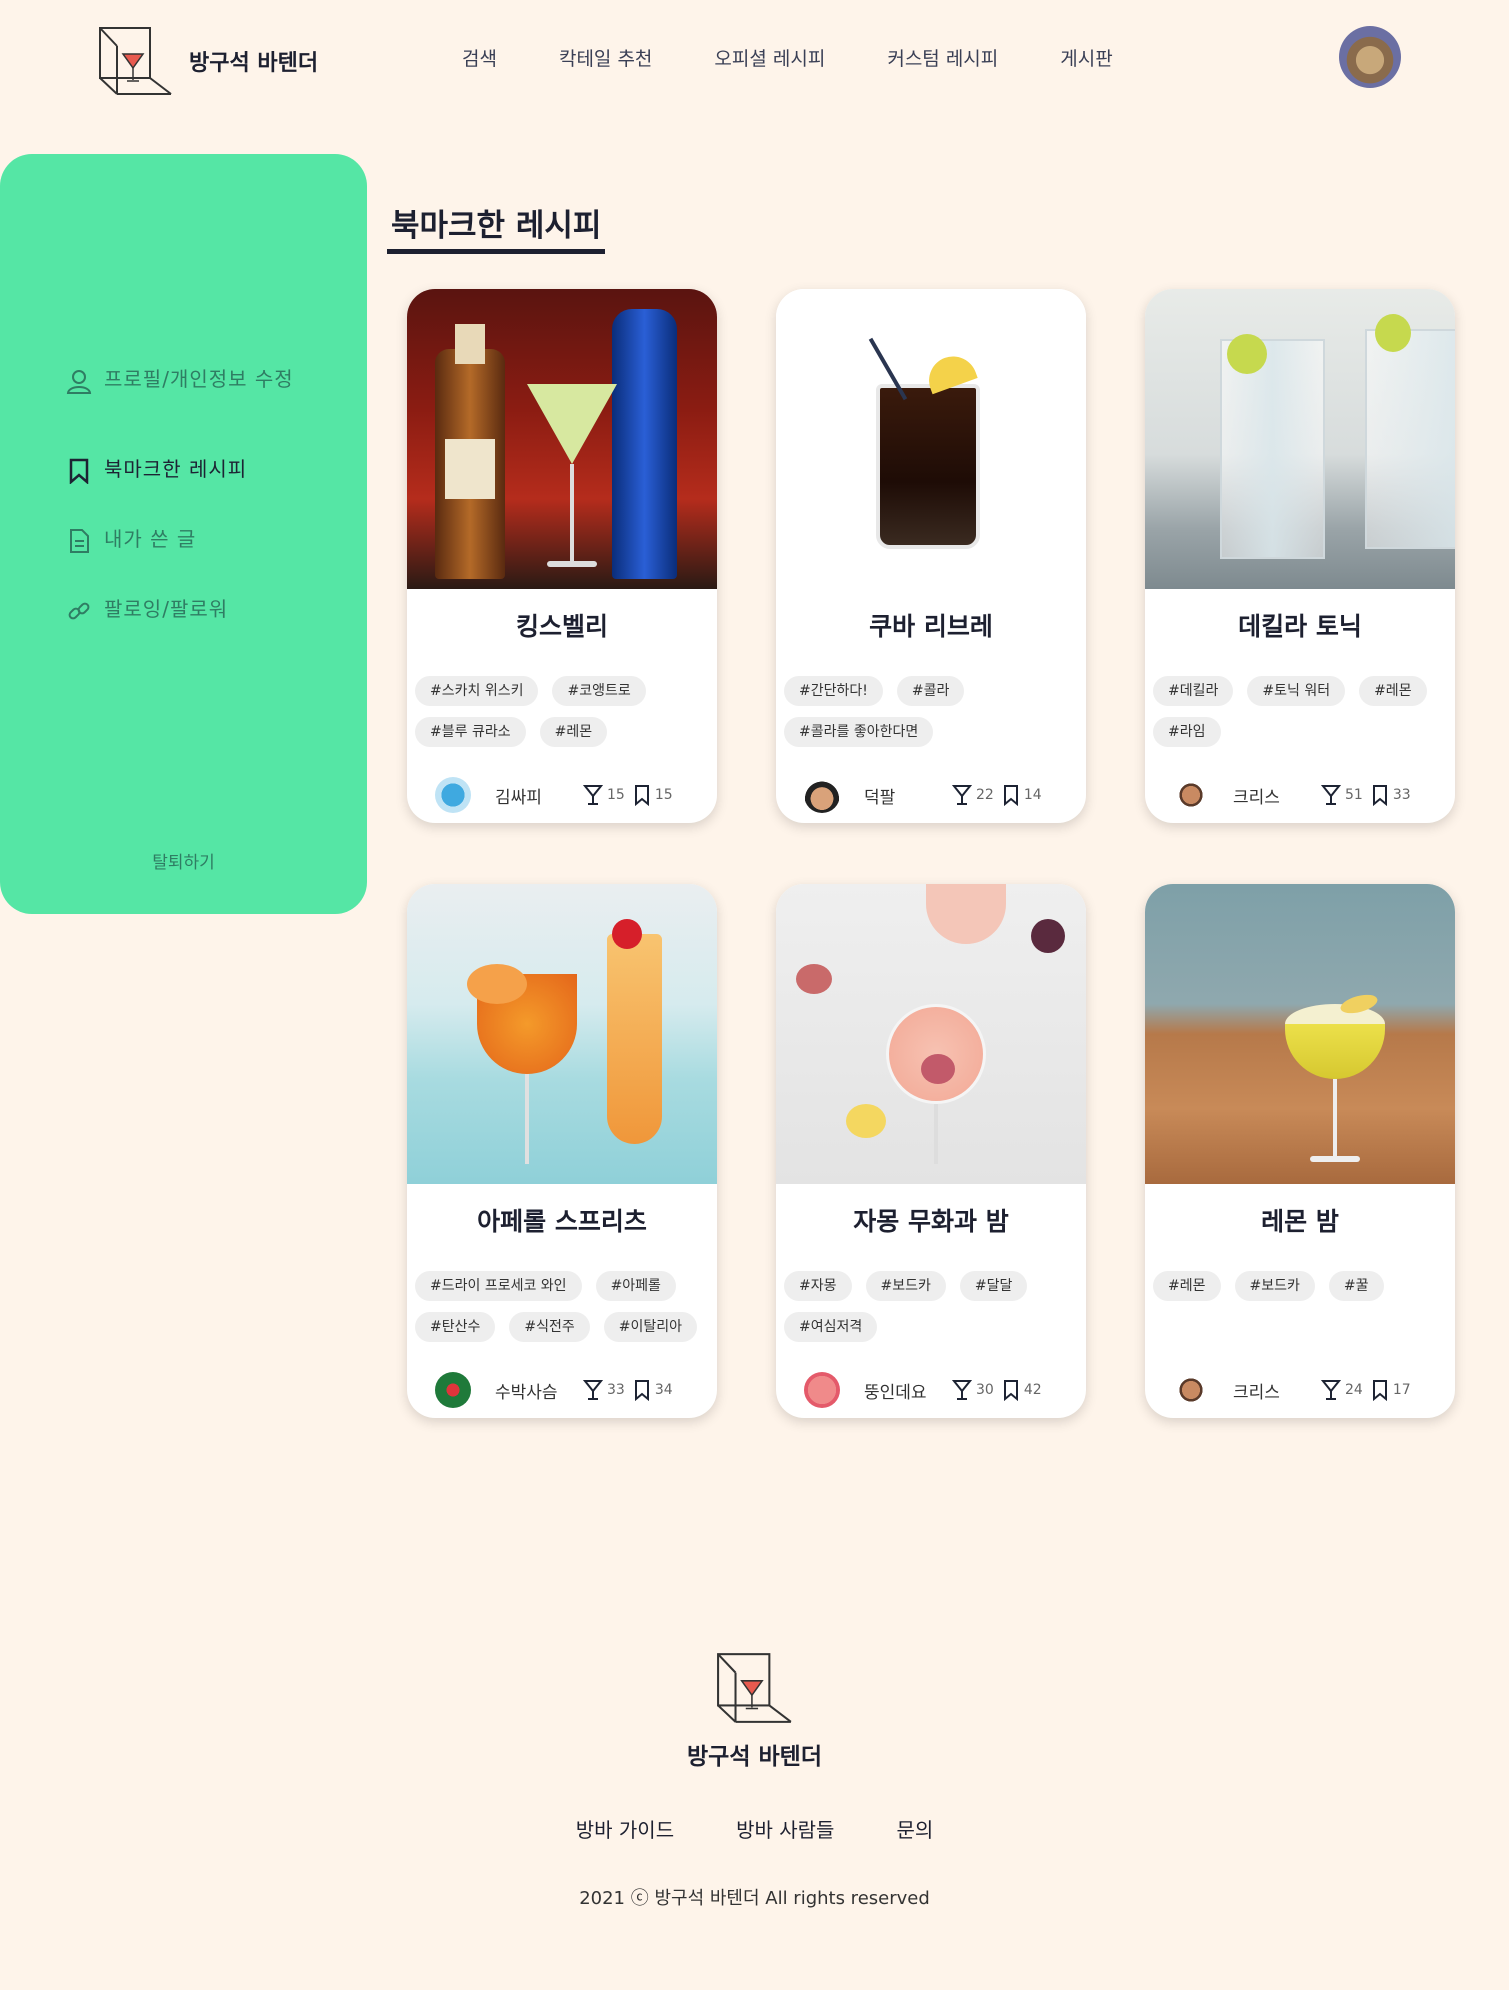  What do you see at coordinates (1300, 1221) in the screenshot?
I see `recipe-title: 레몬 밤` at bounding box center [1300, 1221].